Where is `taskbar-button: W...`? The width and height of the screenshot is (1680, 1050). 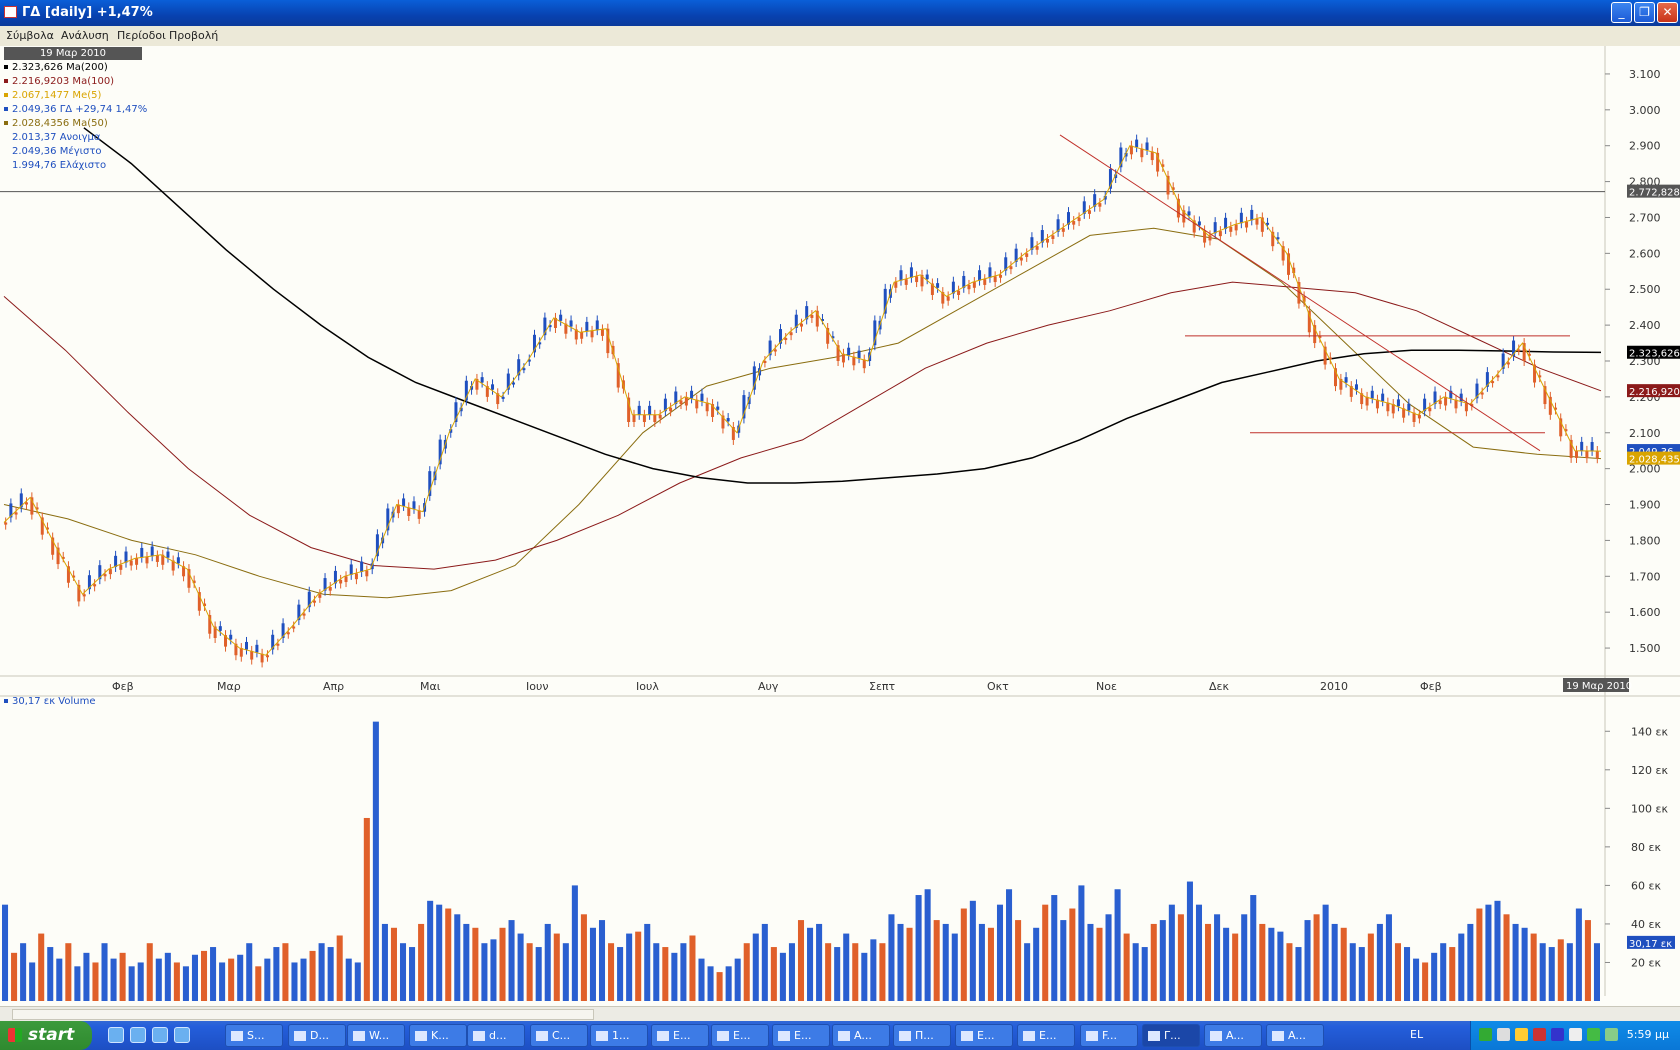 taskbar-button: W... is located at coordinates (376, 1035).